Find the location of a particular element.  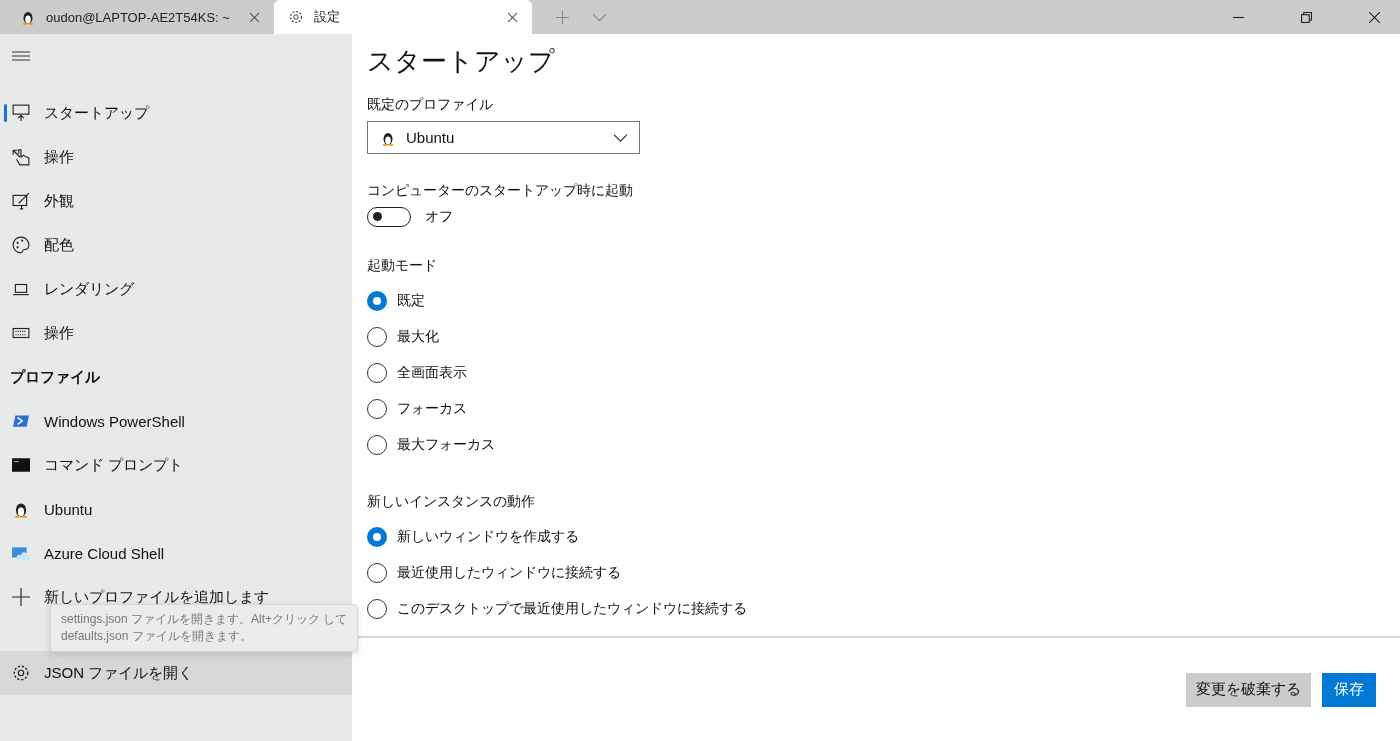

radio-option: 既定 is located at coordinates (883, 301).